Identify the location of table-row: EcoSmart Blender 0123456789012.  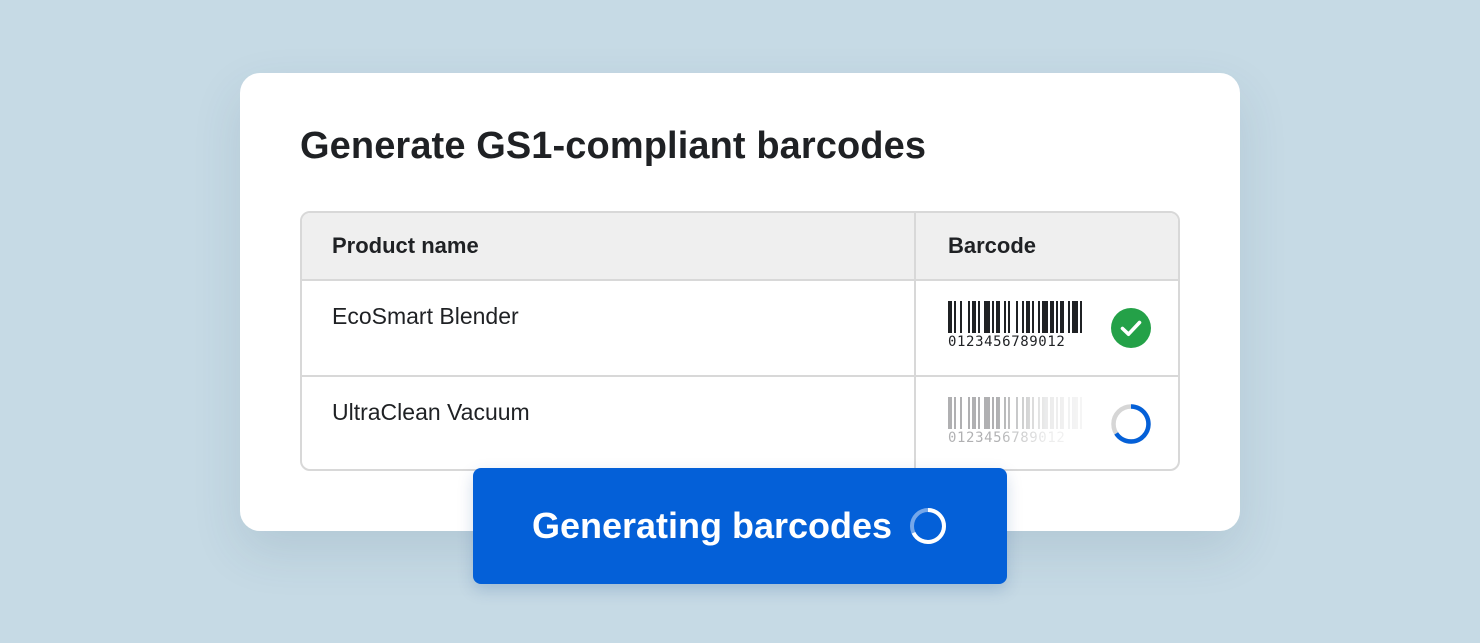
(740, 329).